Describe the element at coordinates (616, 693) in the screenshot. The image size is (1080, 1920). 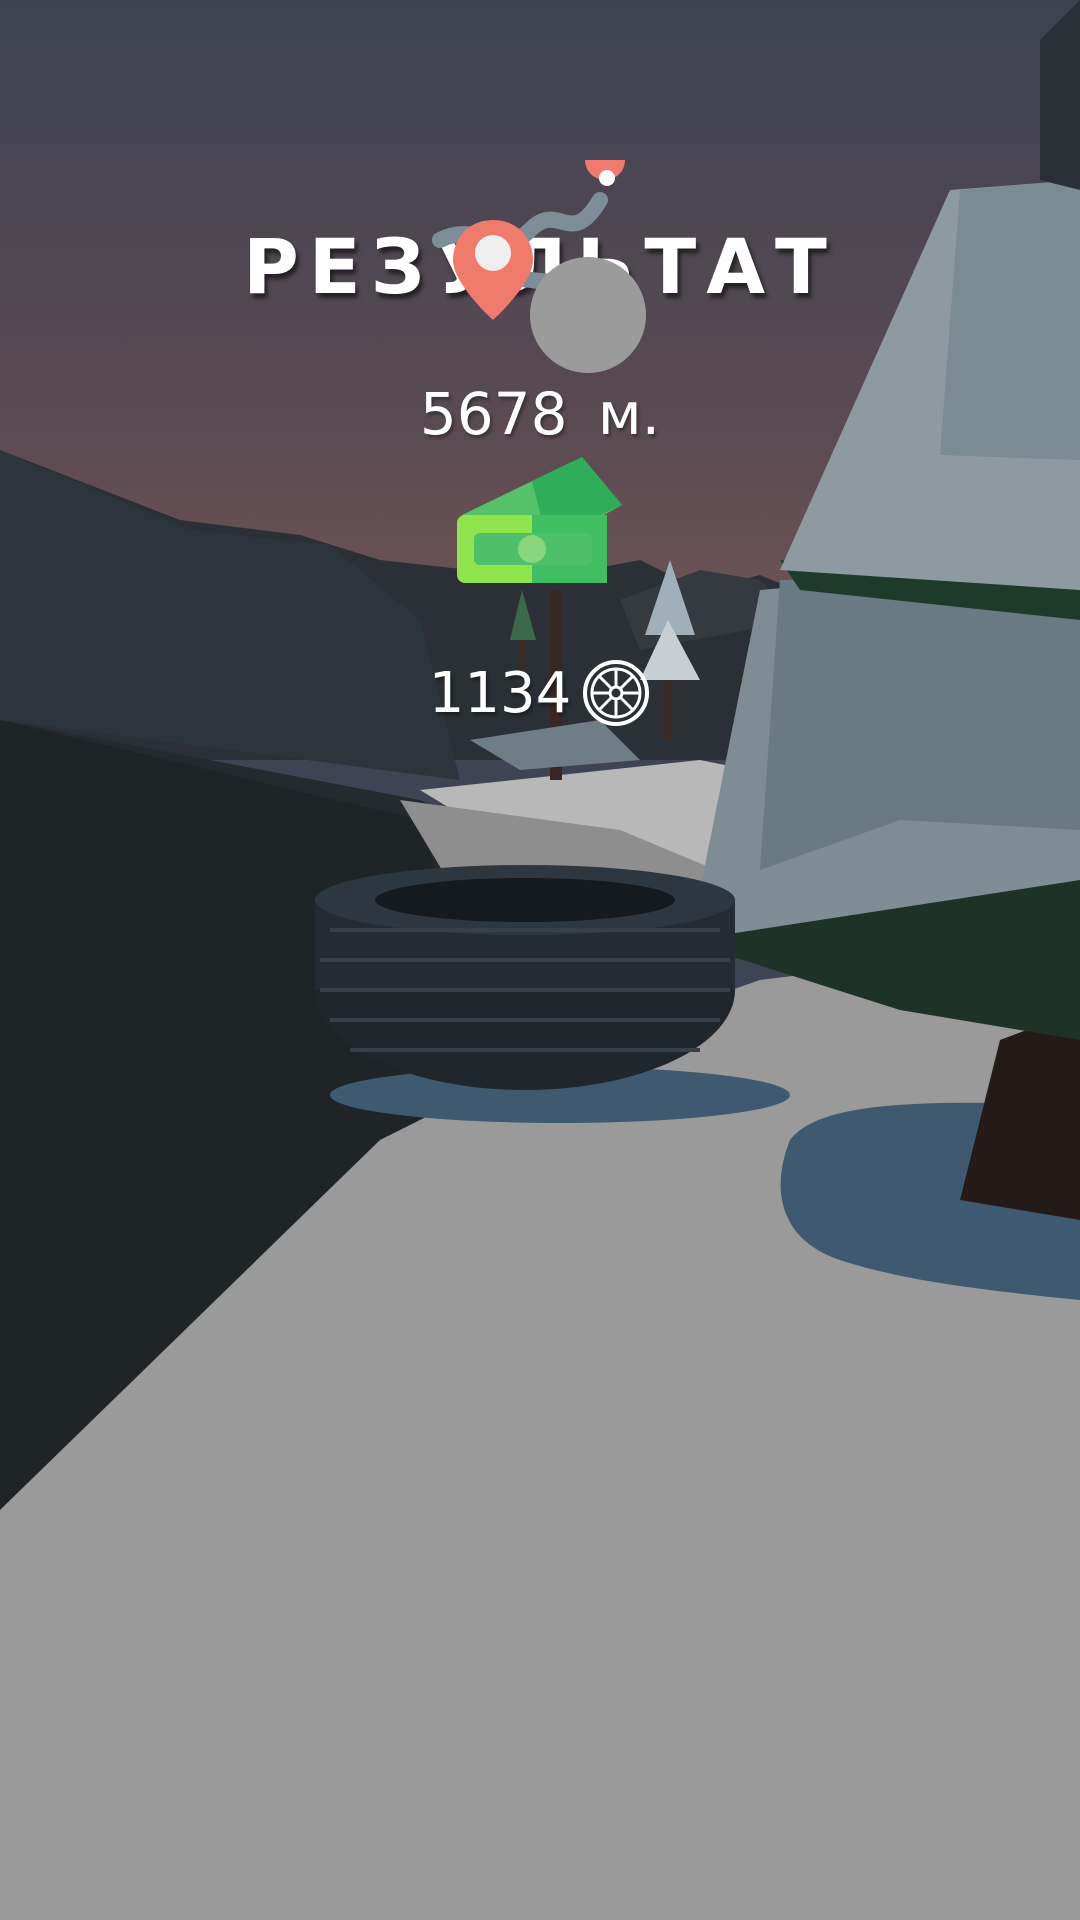
I see `wheel-rim-icon` at that location.